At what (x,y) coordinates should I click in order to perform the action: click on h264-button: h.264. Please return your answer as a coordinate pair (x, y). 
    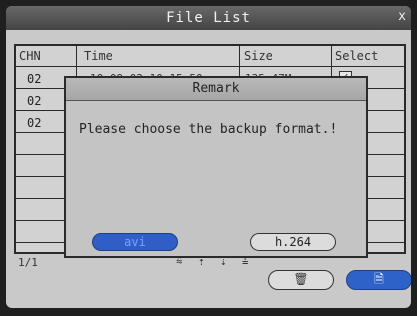
    Looking at the image, I should click on (293, 242).